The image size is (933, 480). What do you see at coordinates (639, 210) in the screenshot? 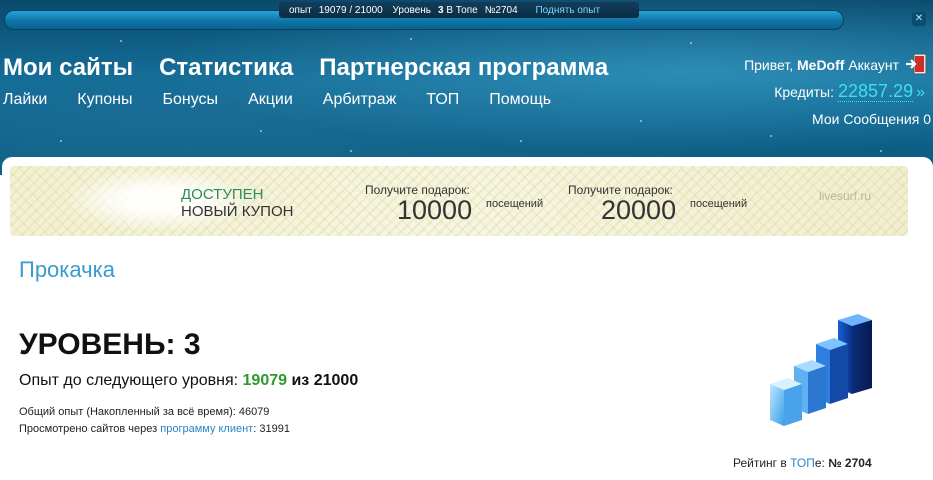
I see `gift2-value: 20000` at bounding box center [639, 210].